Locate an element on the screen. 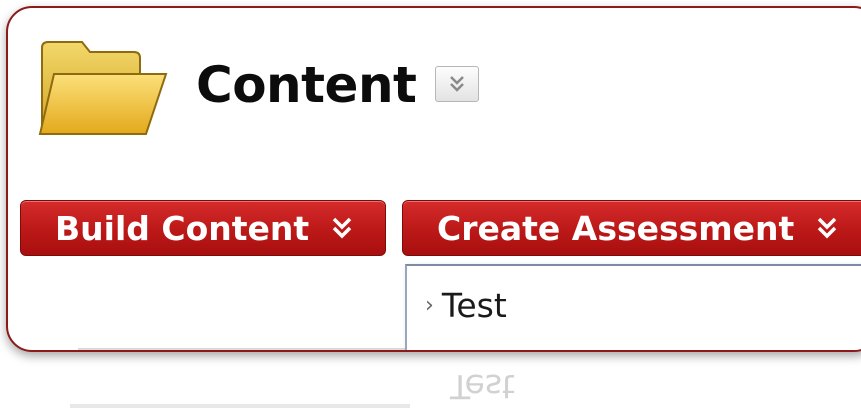 The image size is (861, 413). assessment-dropdown-menu: › Test › S is located at coordinates (633, 307).